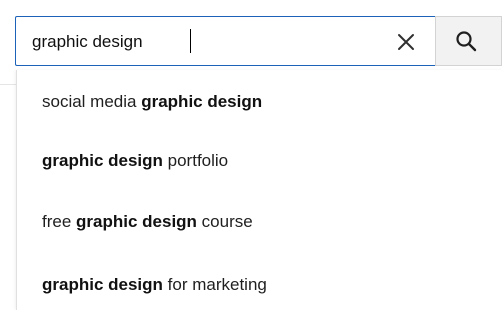  Describe the element at coordinates (190, 41) in the screenshot. I see `text-caret` at that location.